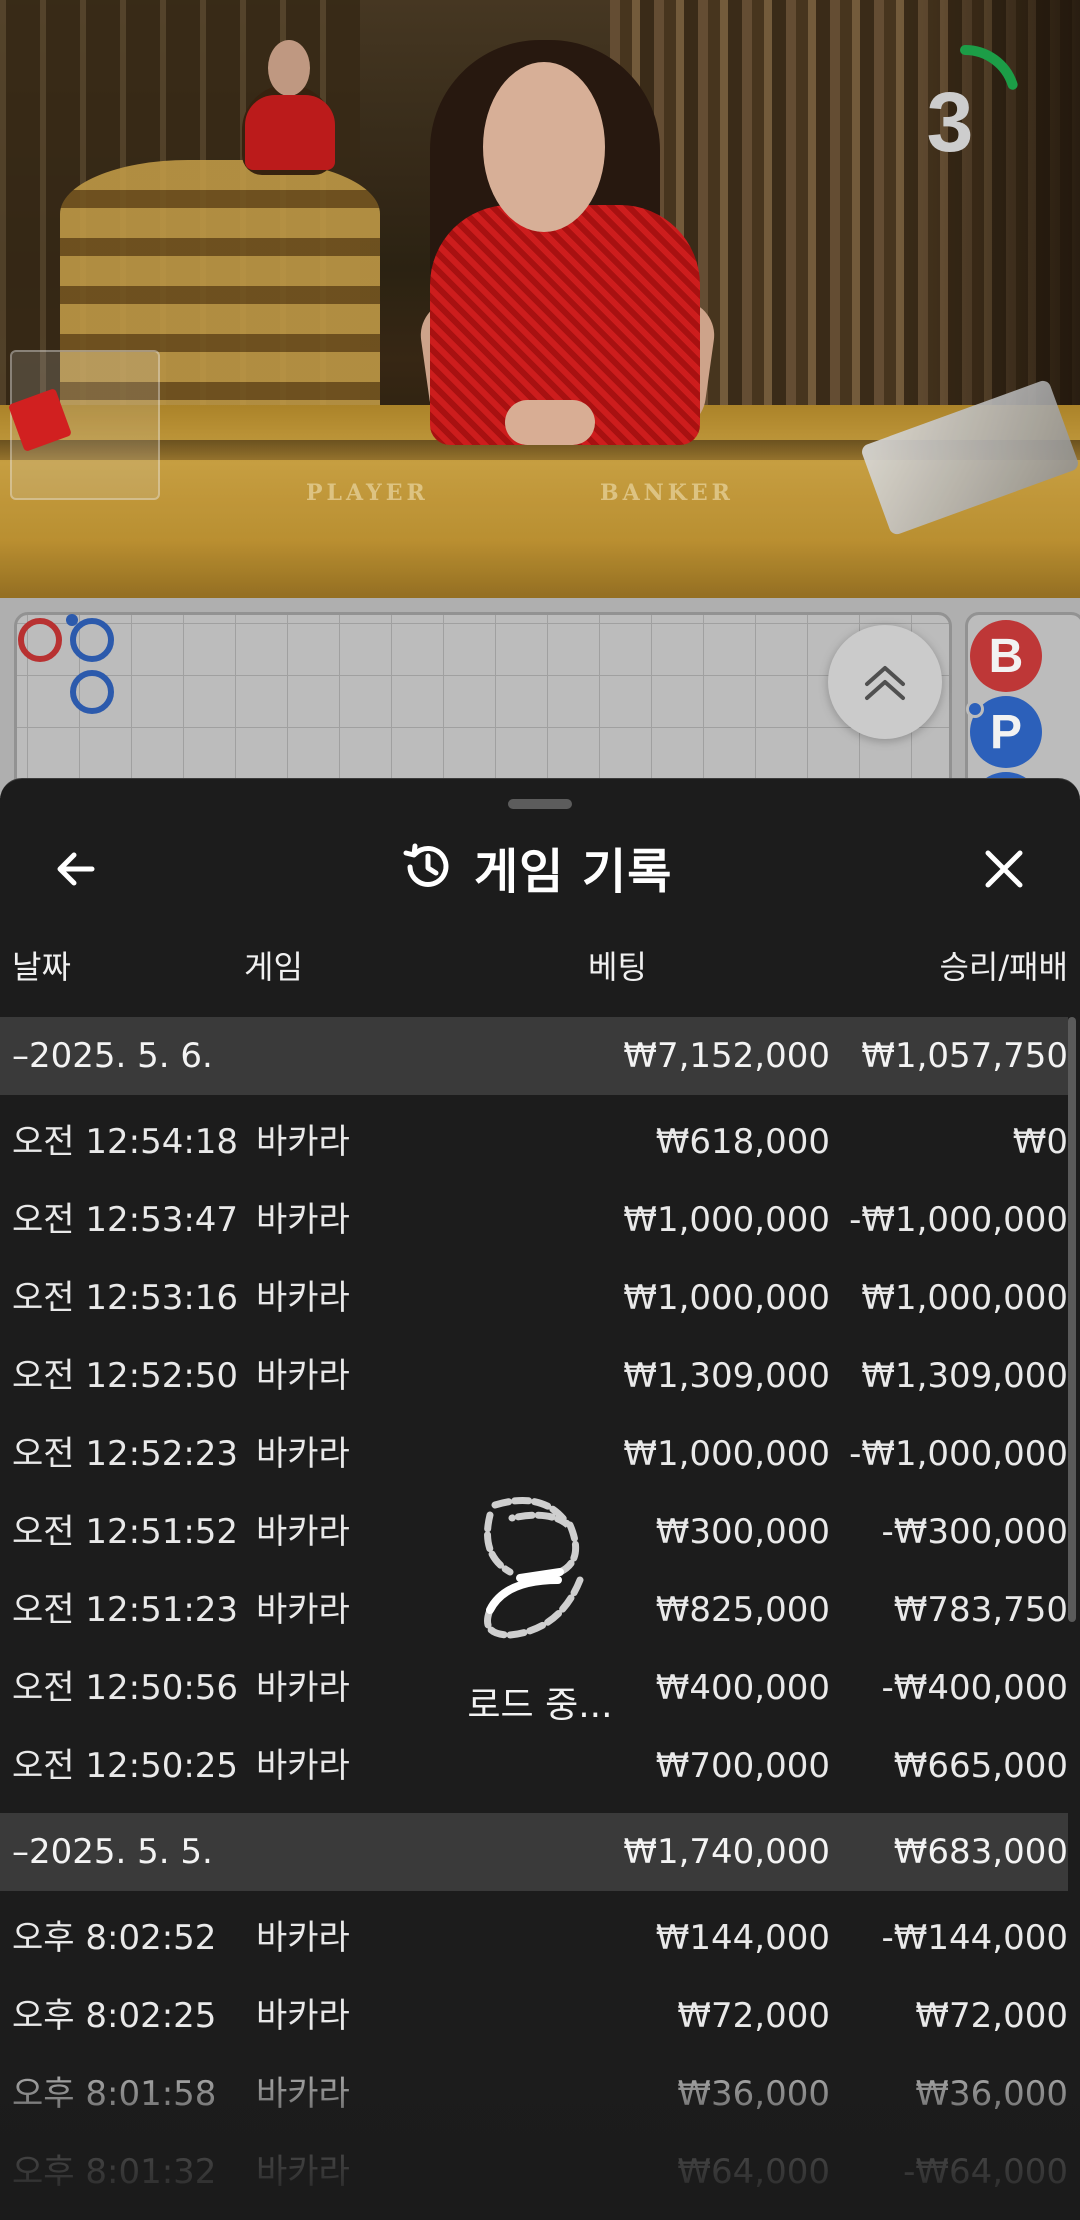  I want to click on column-header-bet: 베팅, so click(617, 967).